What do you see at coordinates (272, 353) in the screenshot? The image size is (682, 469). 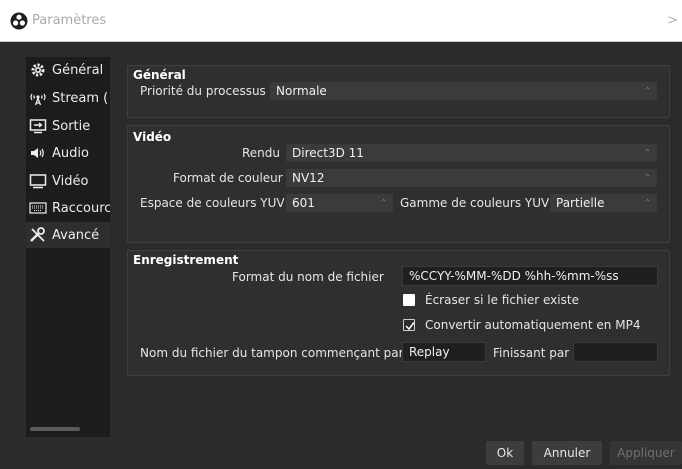 I see `replay-prefix-label: Nom du fichier du tampon commençant par` at bounding box center [272, 353].